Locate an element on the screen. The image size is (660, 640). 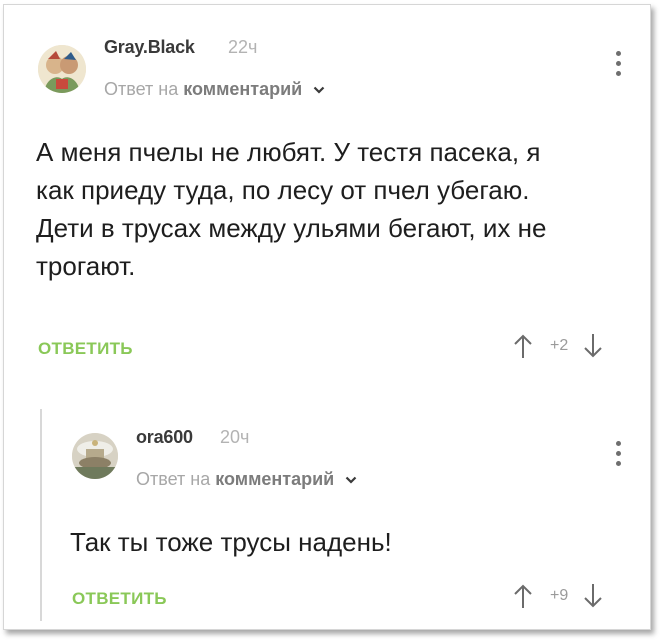
thread-nesting-line is located at coordinates (41, 515).